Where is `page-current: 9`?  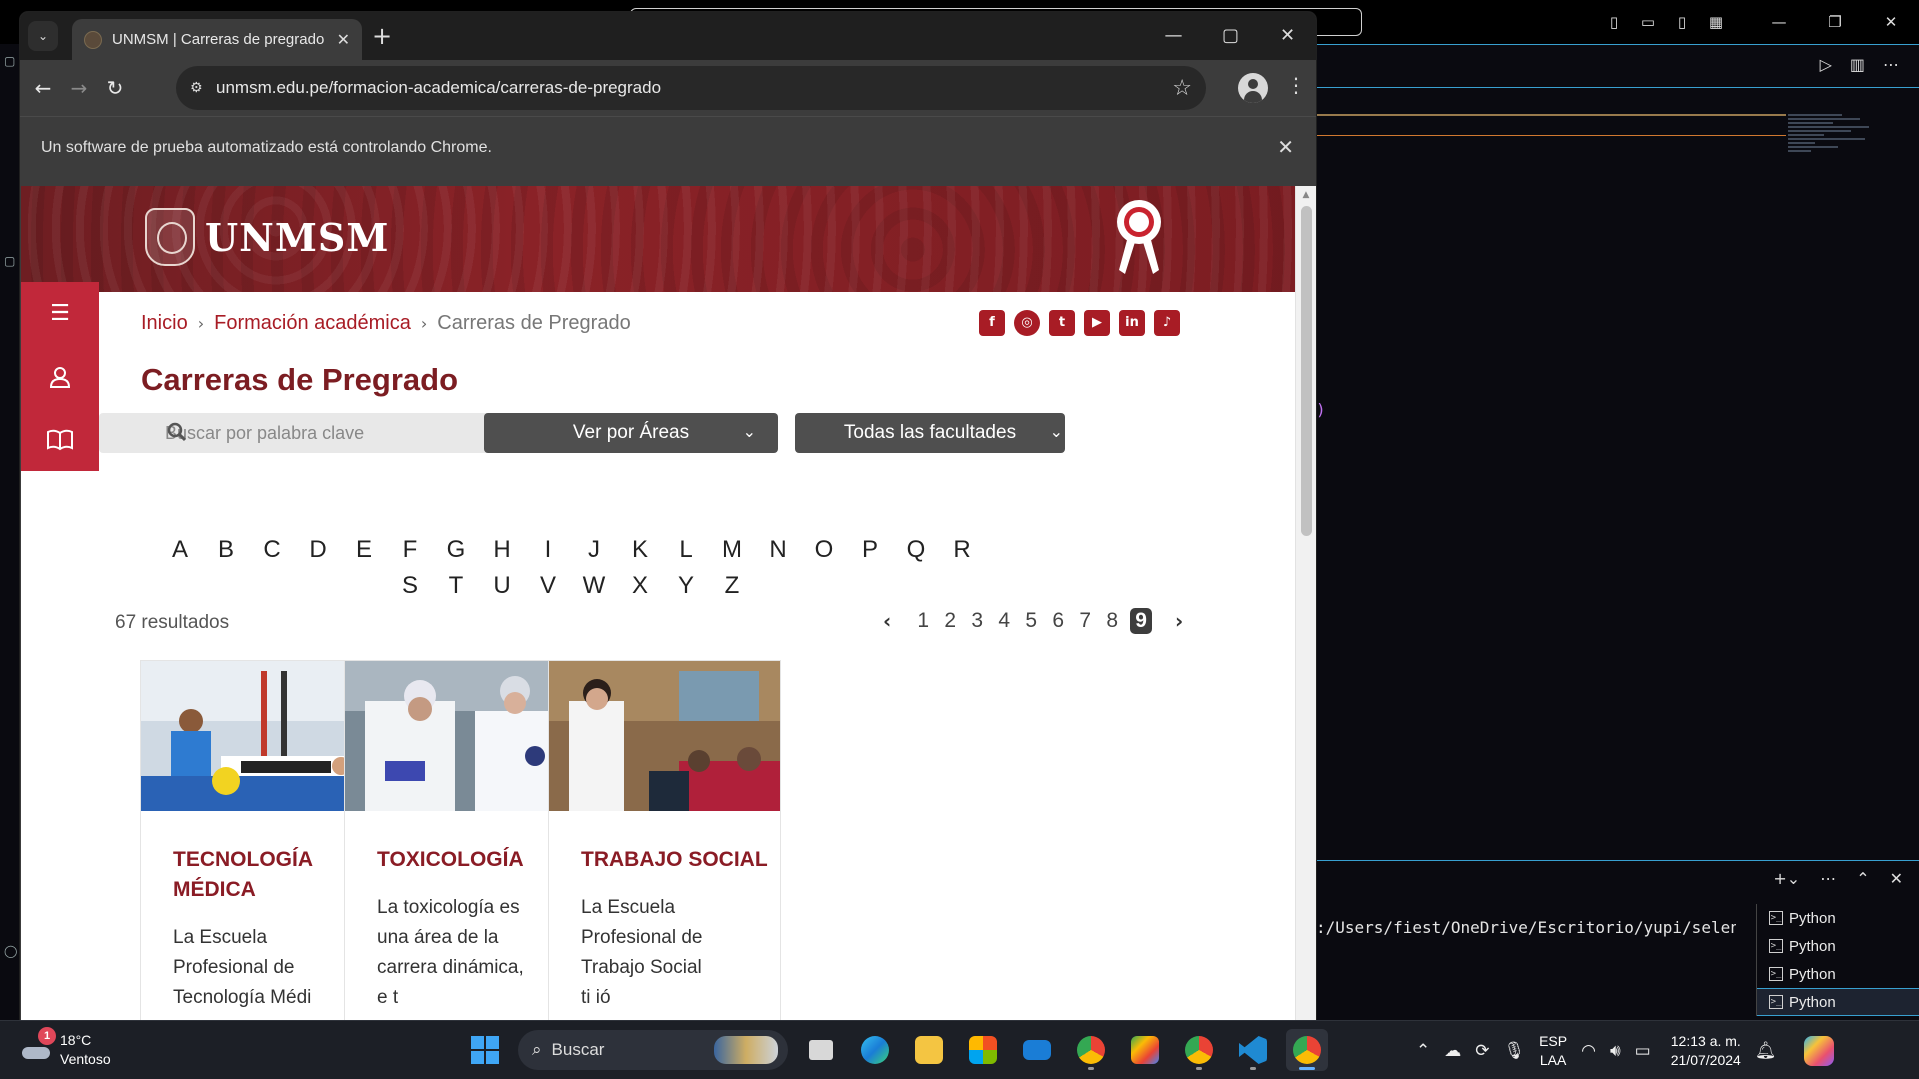 page-current: 9 is located at coordinates (1141, 621).